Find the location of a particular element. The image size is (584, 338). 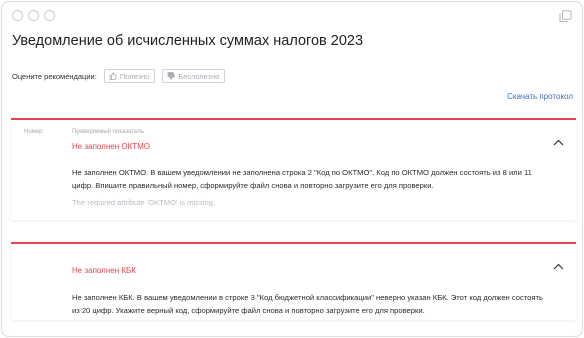

column-header-number: Номер is located at coordinates (33, 132).